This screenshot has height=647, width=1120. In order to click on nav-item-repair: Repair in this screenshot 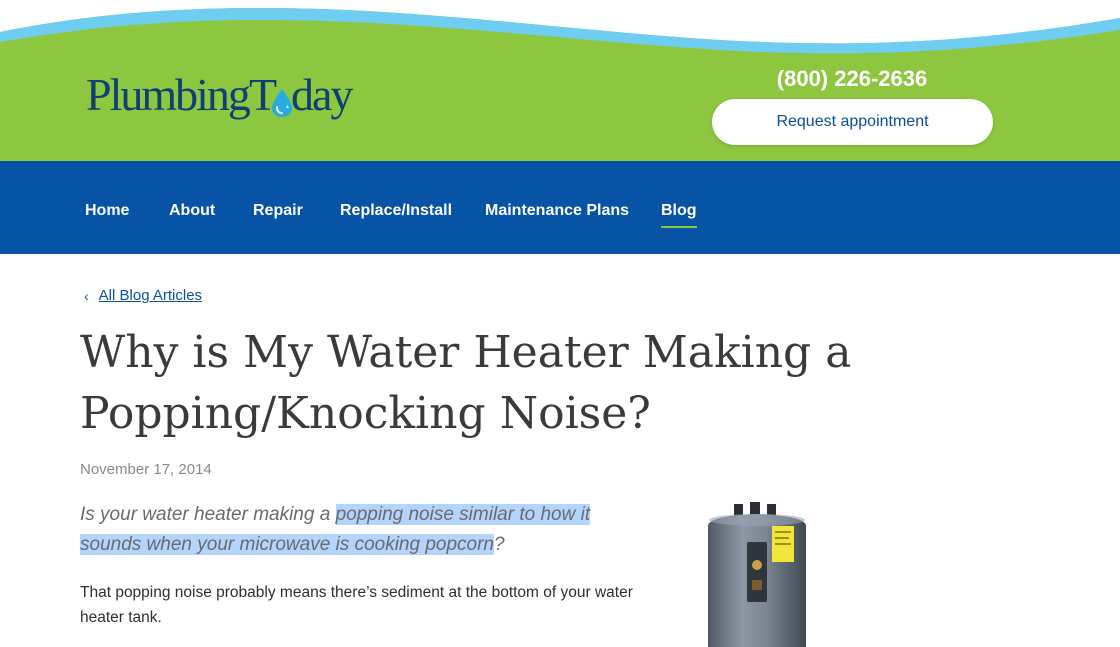, I will do `click(278, 211)`.